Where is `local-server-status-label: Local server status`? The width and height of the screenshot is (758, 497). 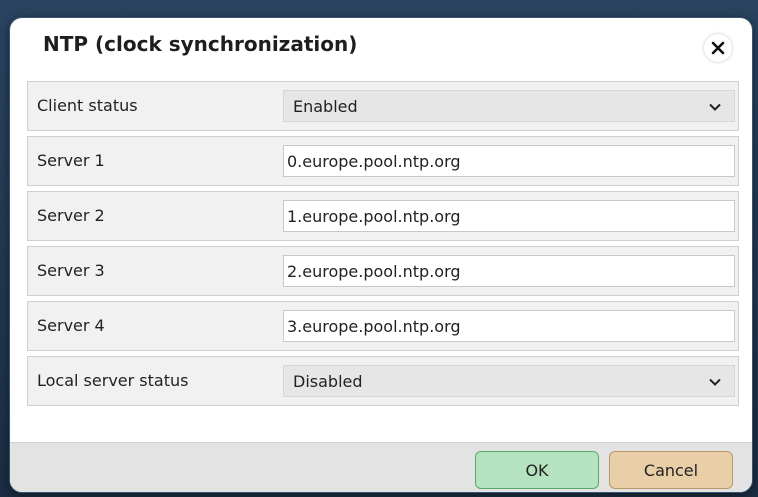 local-server-status-label: Local server status is located at coordinates (113, 380).